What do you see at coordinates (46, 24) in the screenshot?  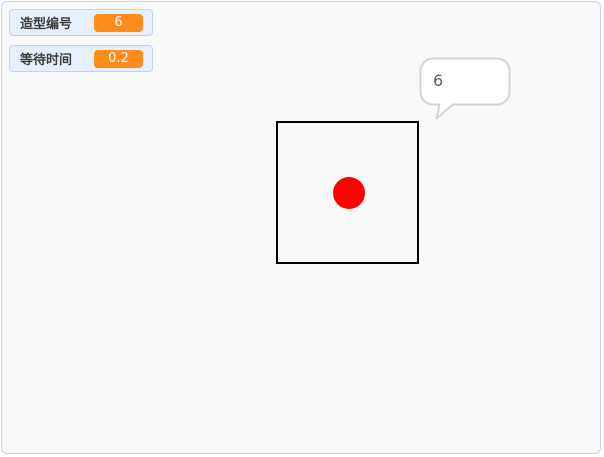 I see `monitor-label: 造型编号` at bounding box center [46, 24].